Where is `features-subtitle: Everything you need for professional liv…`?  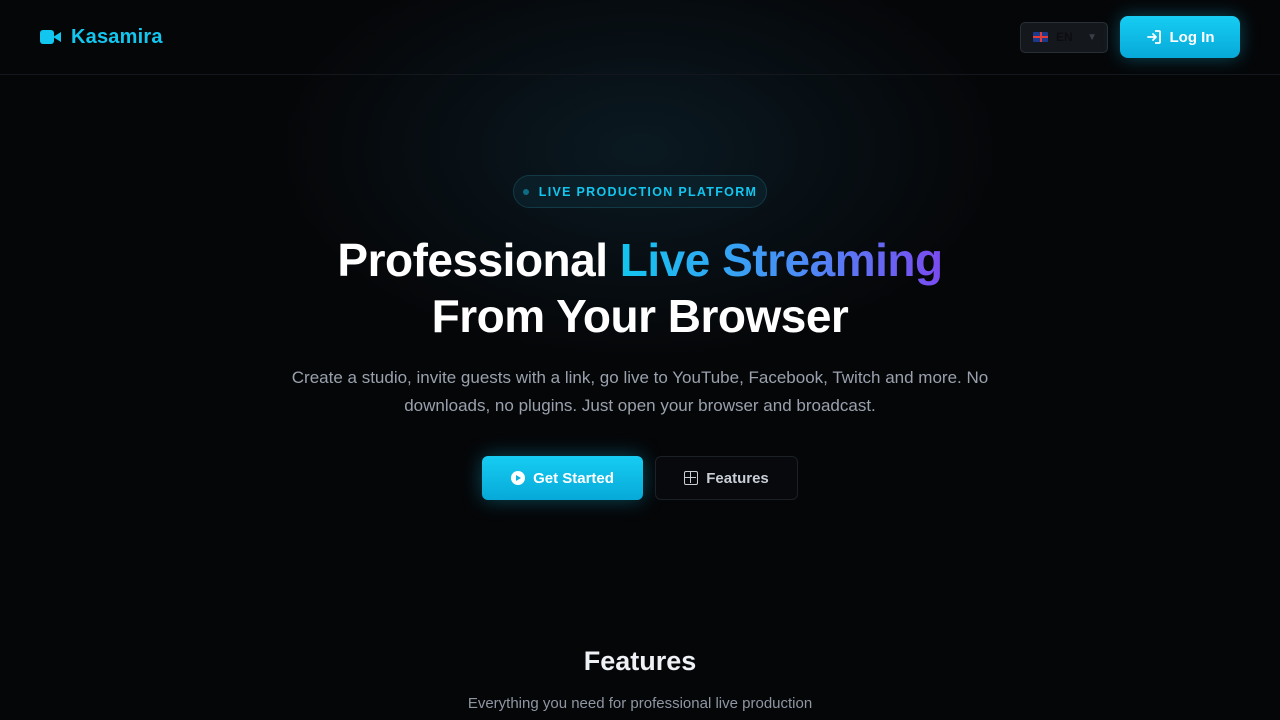
features-subtitle: Everything you need for professional liv… is located at coordinates (640, 703).